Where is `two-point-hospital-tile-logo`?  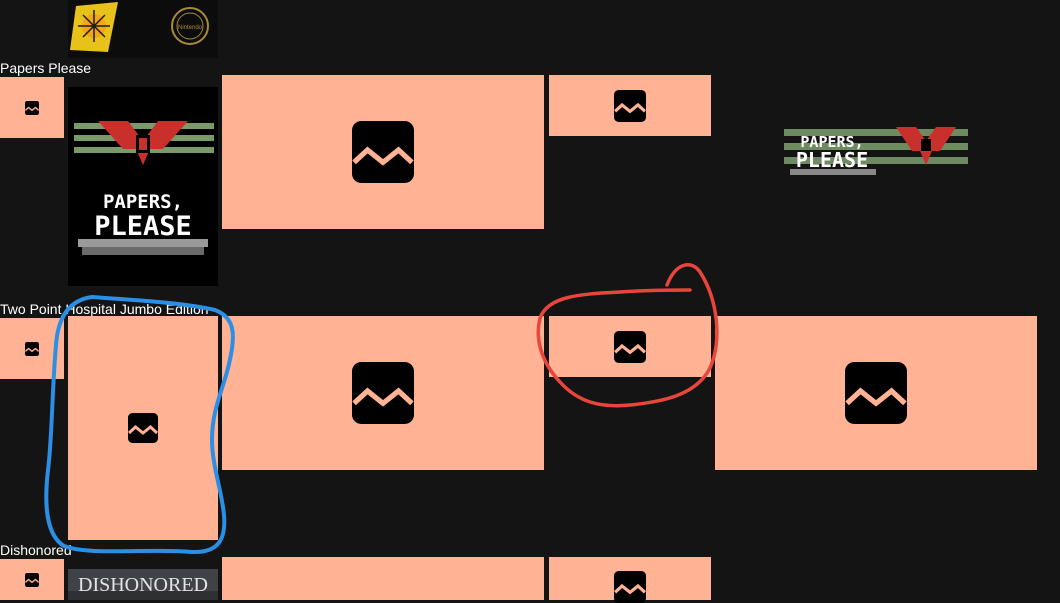
two-point-hospital-tile-logo is located at coordinates (876, 393).